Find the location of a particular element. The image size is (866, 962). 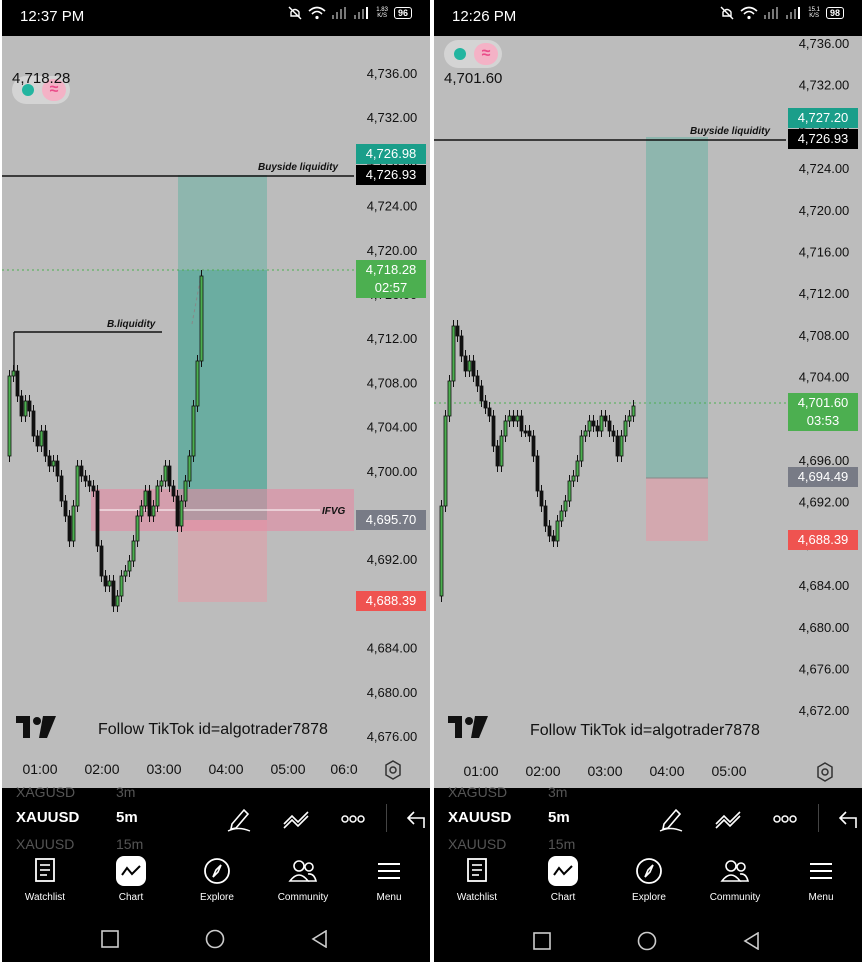

candle-countdown: 02:57 is located at coordinates (391, 287).